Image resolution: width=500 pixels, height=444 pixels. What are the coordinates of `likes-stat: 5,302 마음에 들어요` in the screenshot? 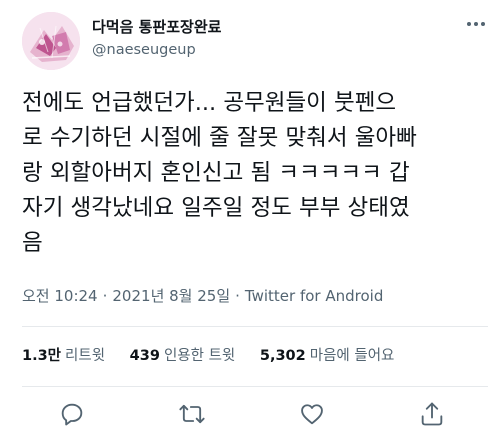 It's located at (327, 356).